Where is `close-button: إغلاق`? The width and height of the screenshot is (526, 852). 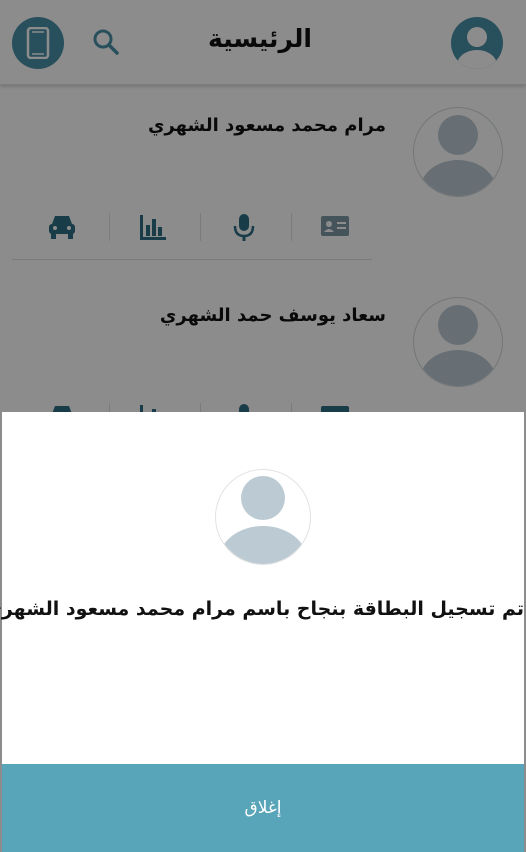 close-button: إغلاق is located at coordinates (263, 808).